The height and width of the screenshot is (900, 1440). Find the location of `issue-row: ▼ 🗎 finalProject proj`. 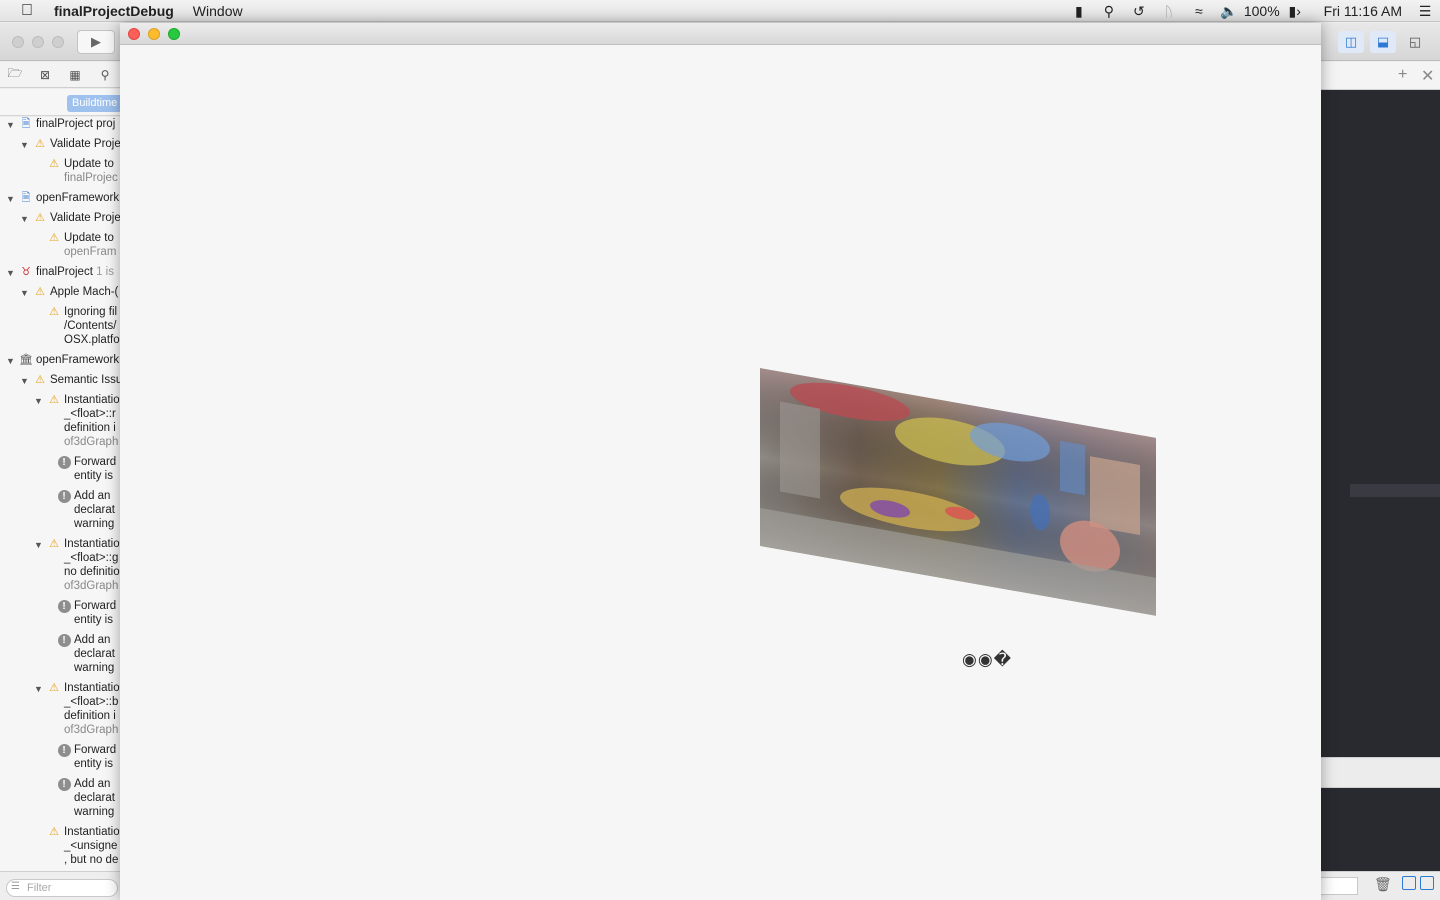

issue-row: ▼ 🗎 finalProject proj is located at coordinates (60, 124).